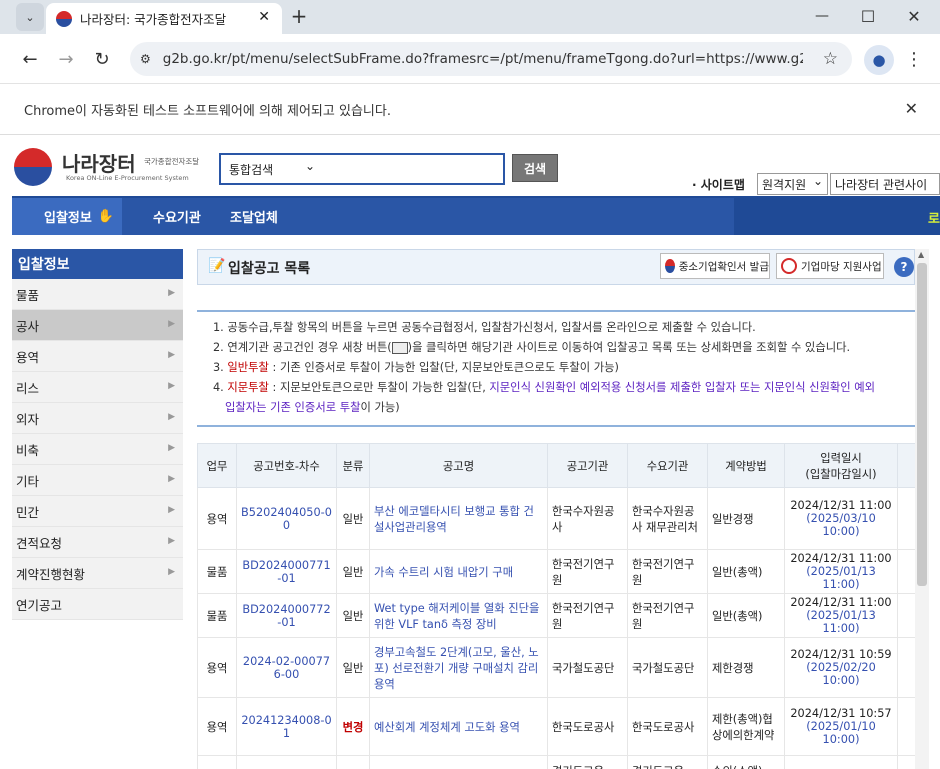 This screenshot has height=769, width=940. What do you see at coordinates (286, 726) in the screenshot?
I see `cell-no: 20241234008-01` at bounding box center [286, 726].